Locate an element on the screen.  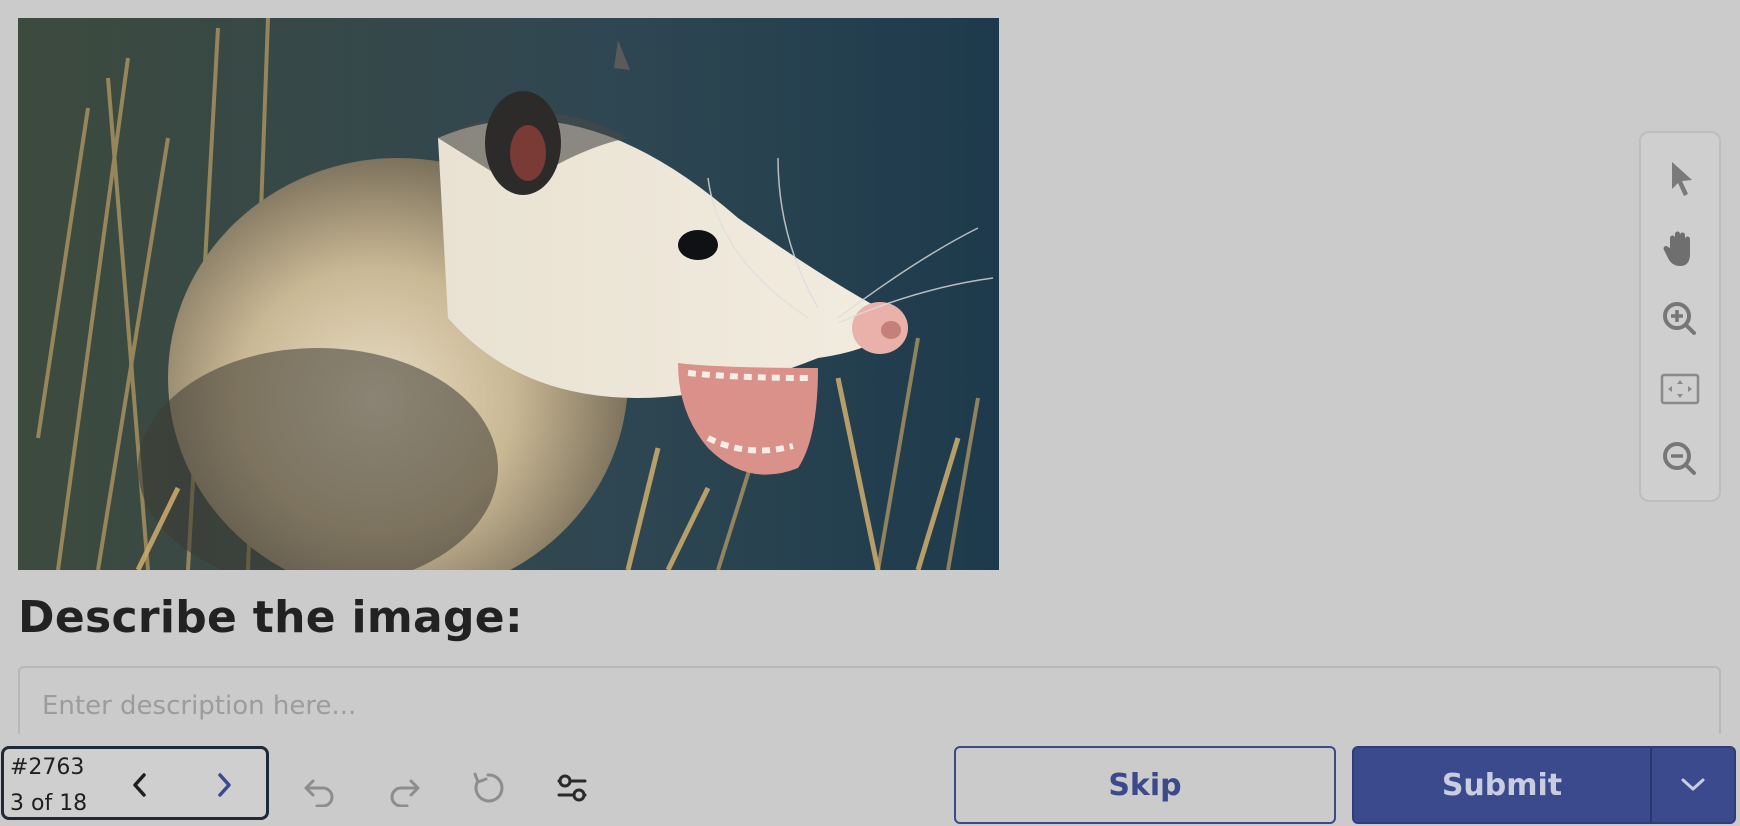
redo-icon is located at coordinates (405, 793).